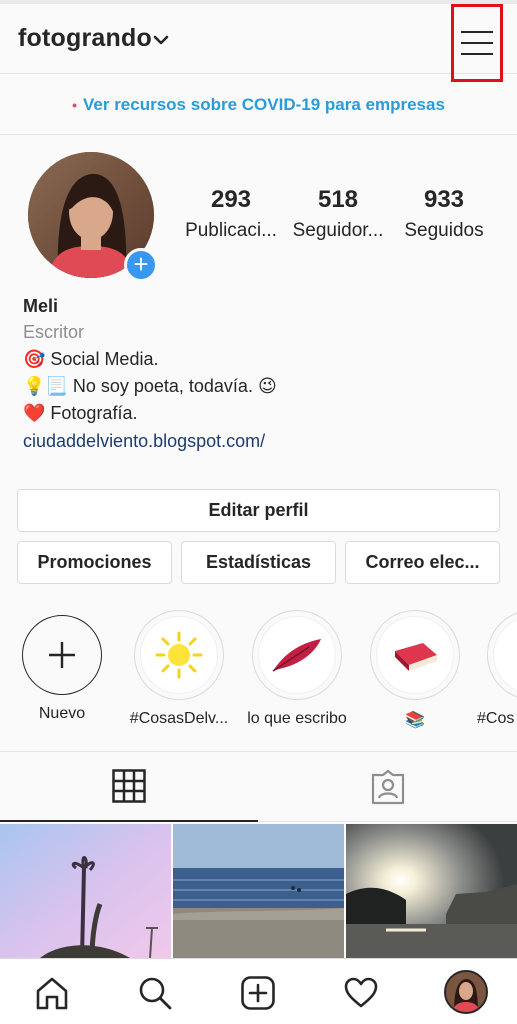 Image resolution: width=517 pixels, height=1024 pixels. Describe the element at coordinates (41, 306) in the screenshot. I see `profile-name: Meli` at that location.